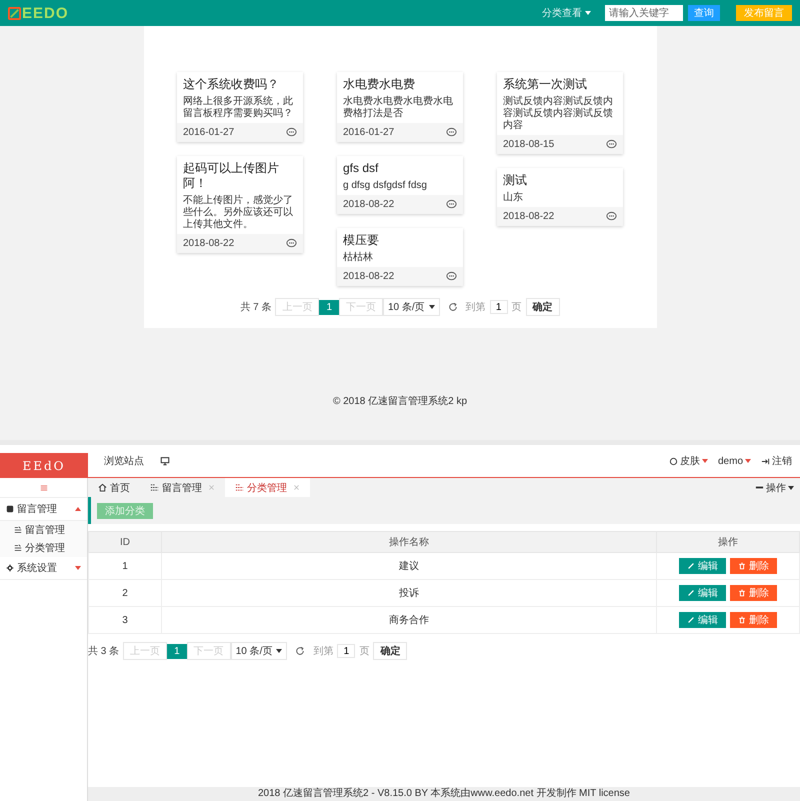  Describe the element at coordinates (10, 509) in the screenshot. I see `square-icon` at that location.